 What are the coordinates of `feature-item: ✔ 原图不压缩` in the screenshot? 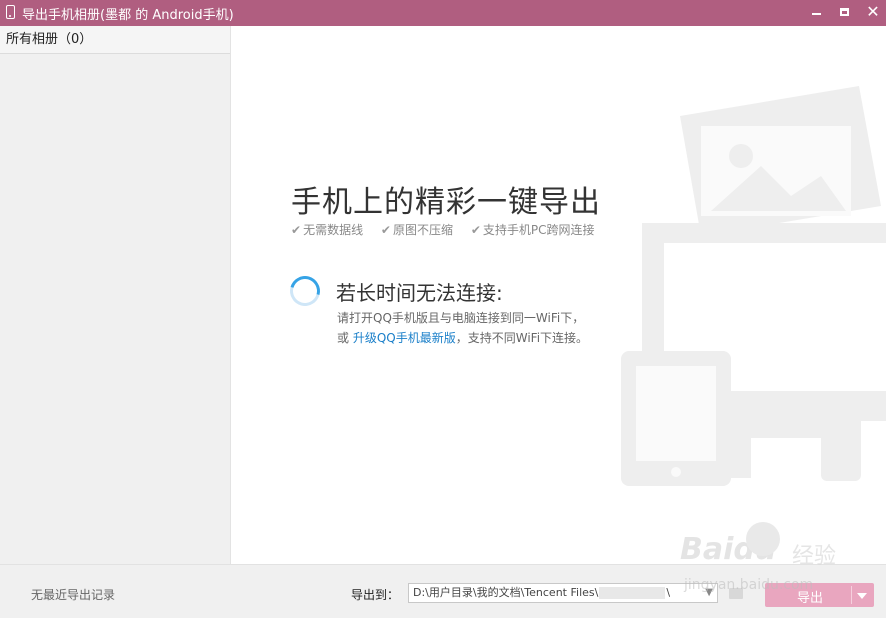 It's located at (416, 230).